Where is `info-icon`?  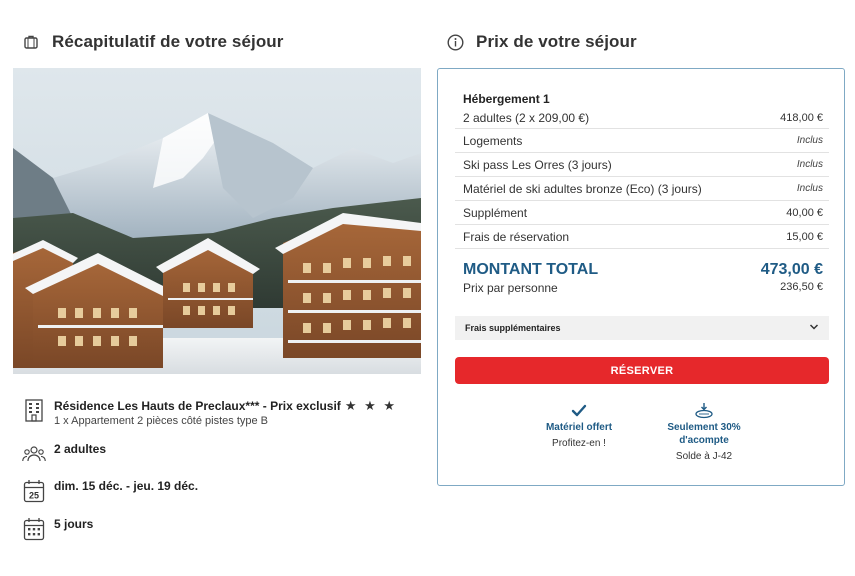
info-icon is located at coordinates (455, 42).